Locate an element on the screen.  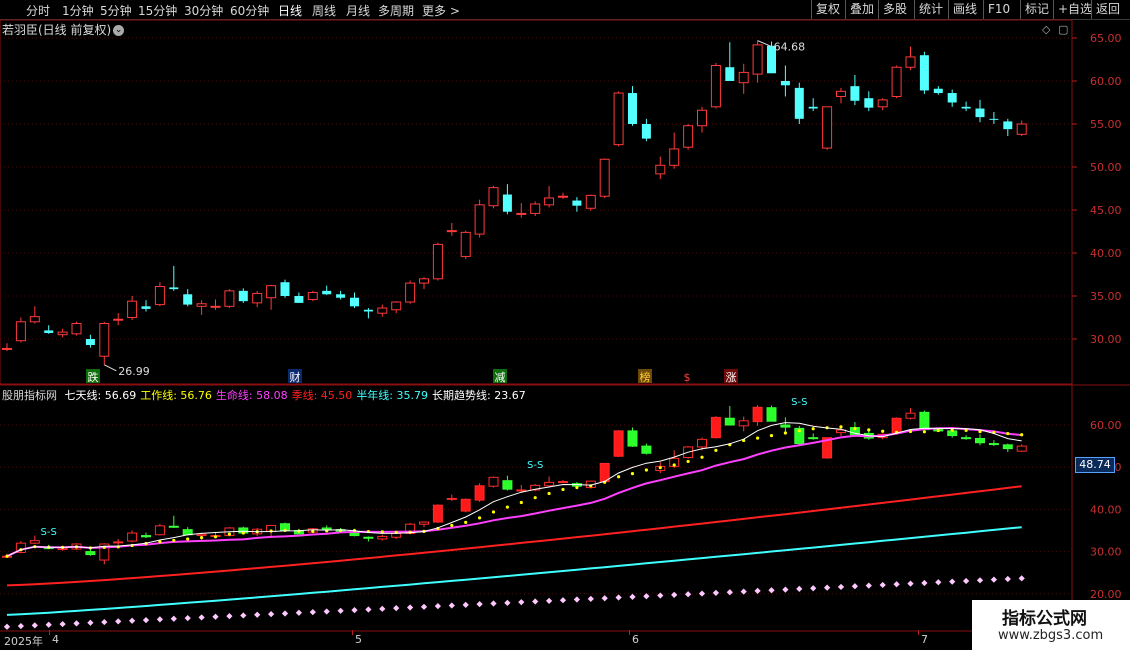
current-value-badge: 48.74 is located at coordinates (1095, 465).